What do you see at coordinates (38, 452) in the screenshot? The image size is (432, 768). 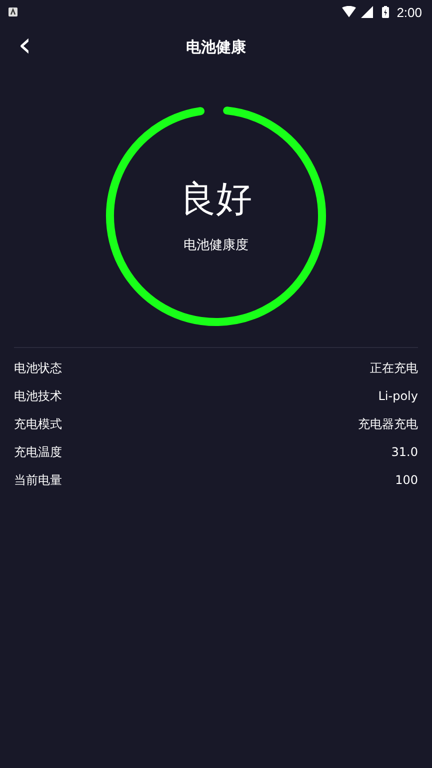 I see `detail-label: 充电温度` at bounding box center [38, 452].